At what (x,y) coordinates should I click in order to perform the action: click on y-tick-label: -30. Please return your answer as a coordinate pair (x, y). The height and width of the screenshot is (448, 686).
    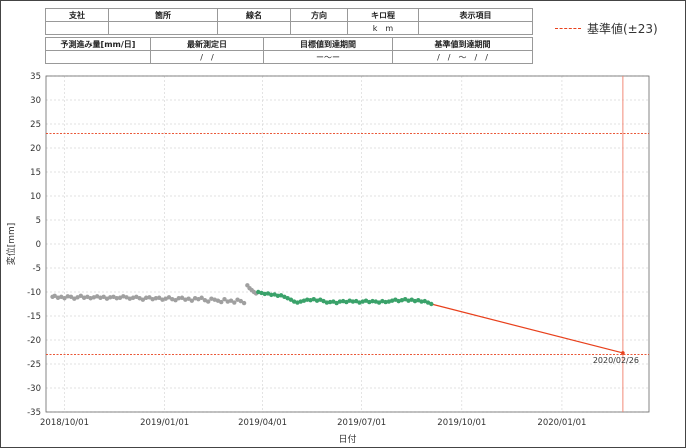
    Looking at the image, I should click on (34, 389).